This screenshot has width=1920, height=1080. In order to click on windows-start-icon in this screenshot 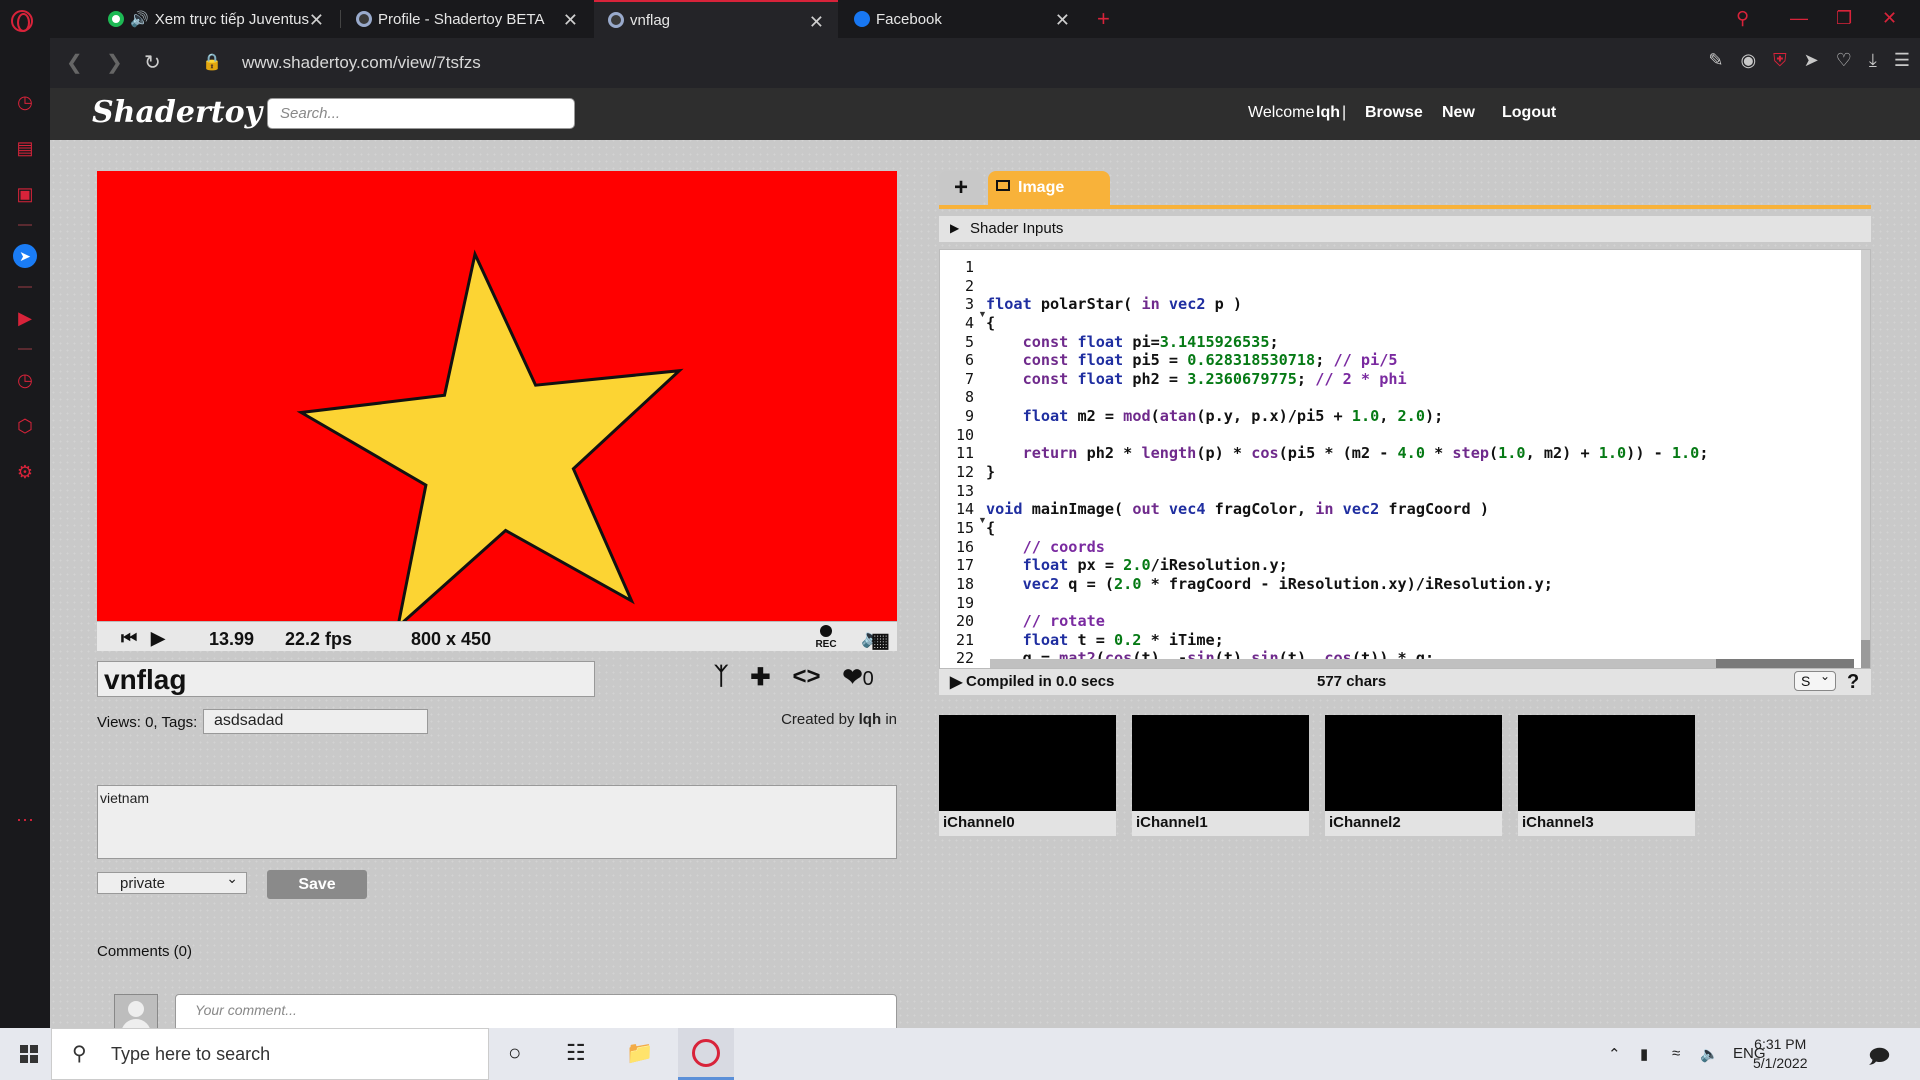, I will do `click(29, 1054)`.